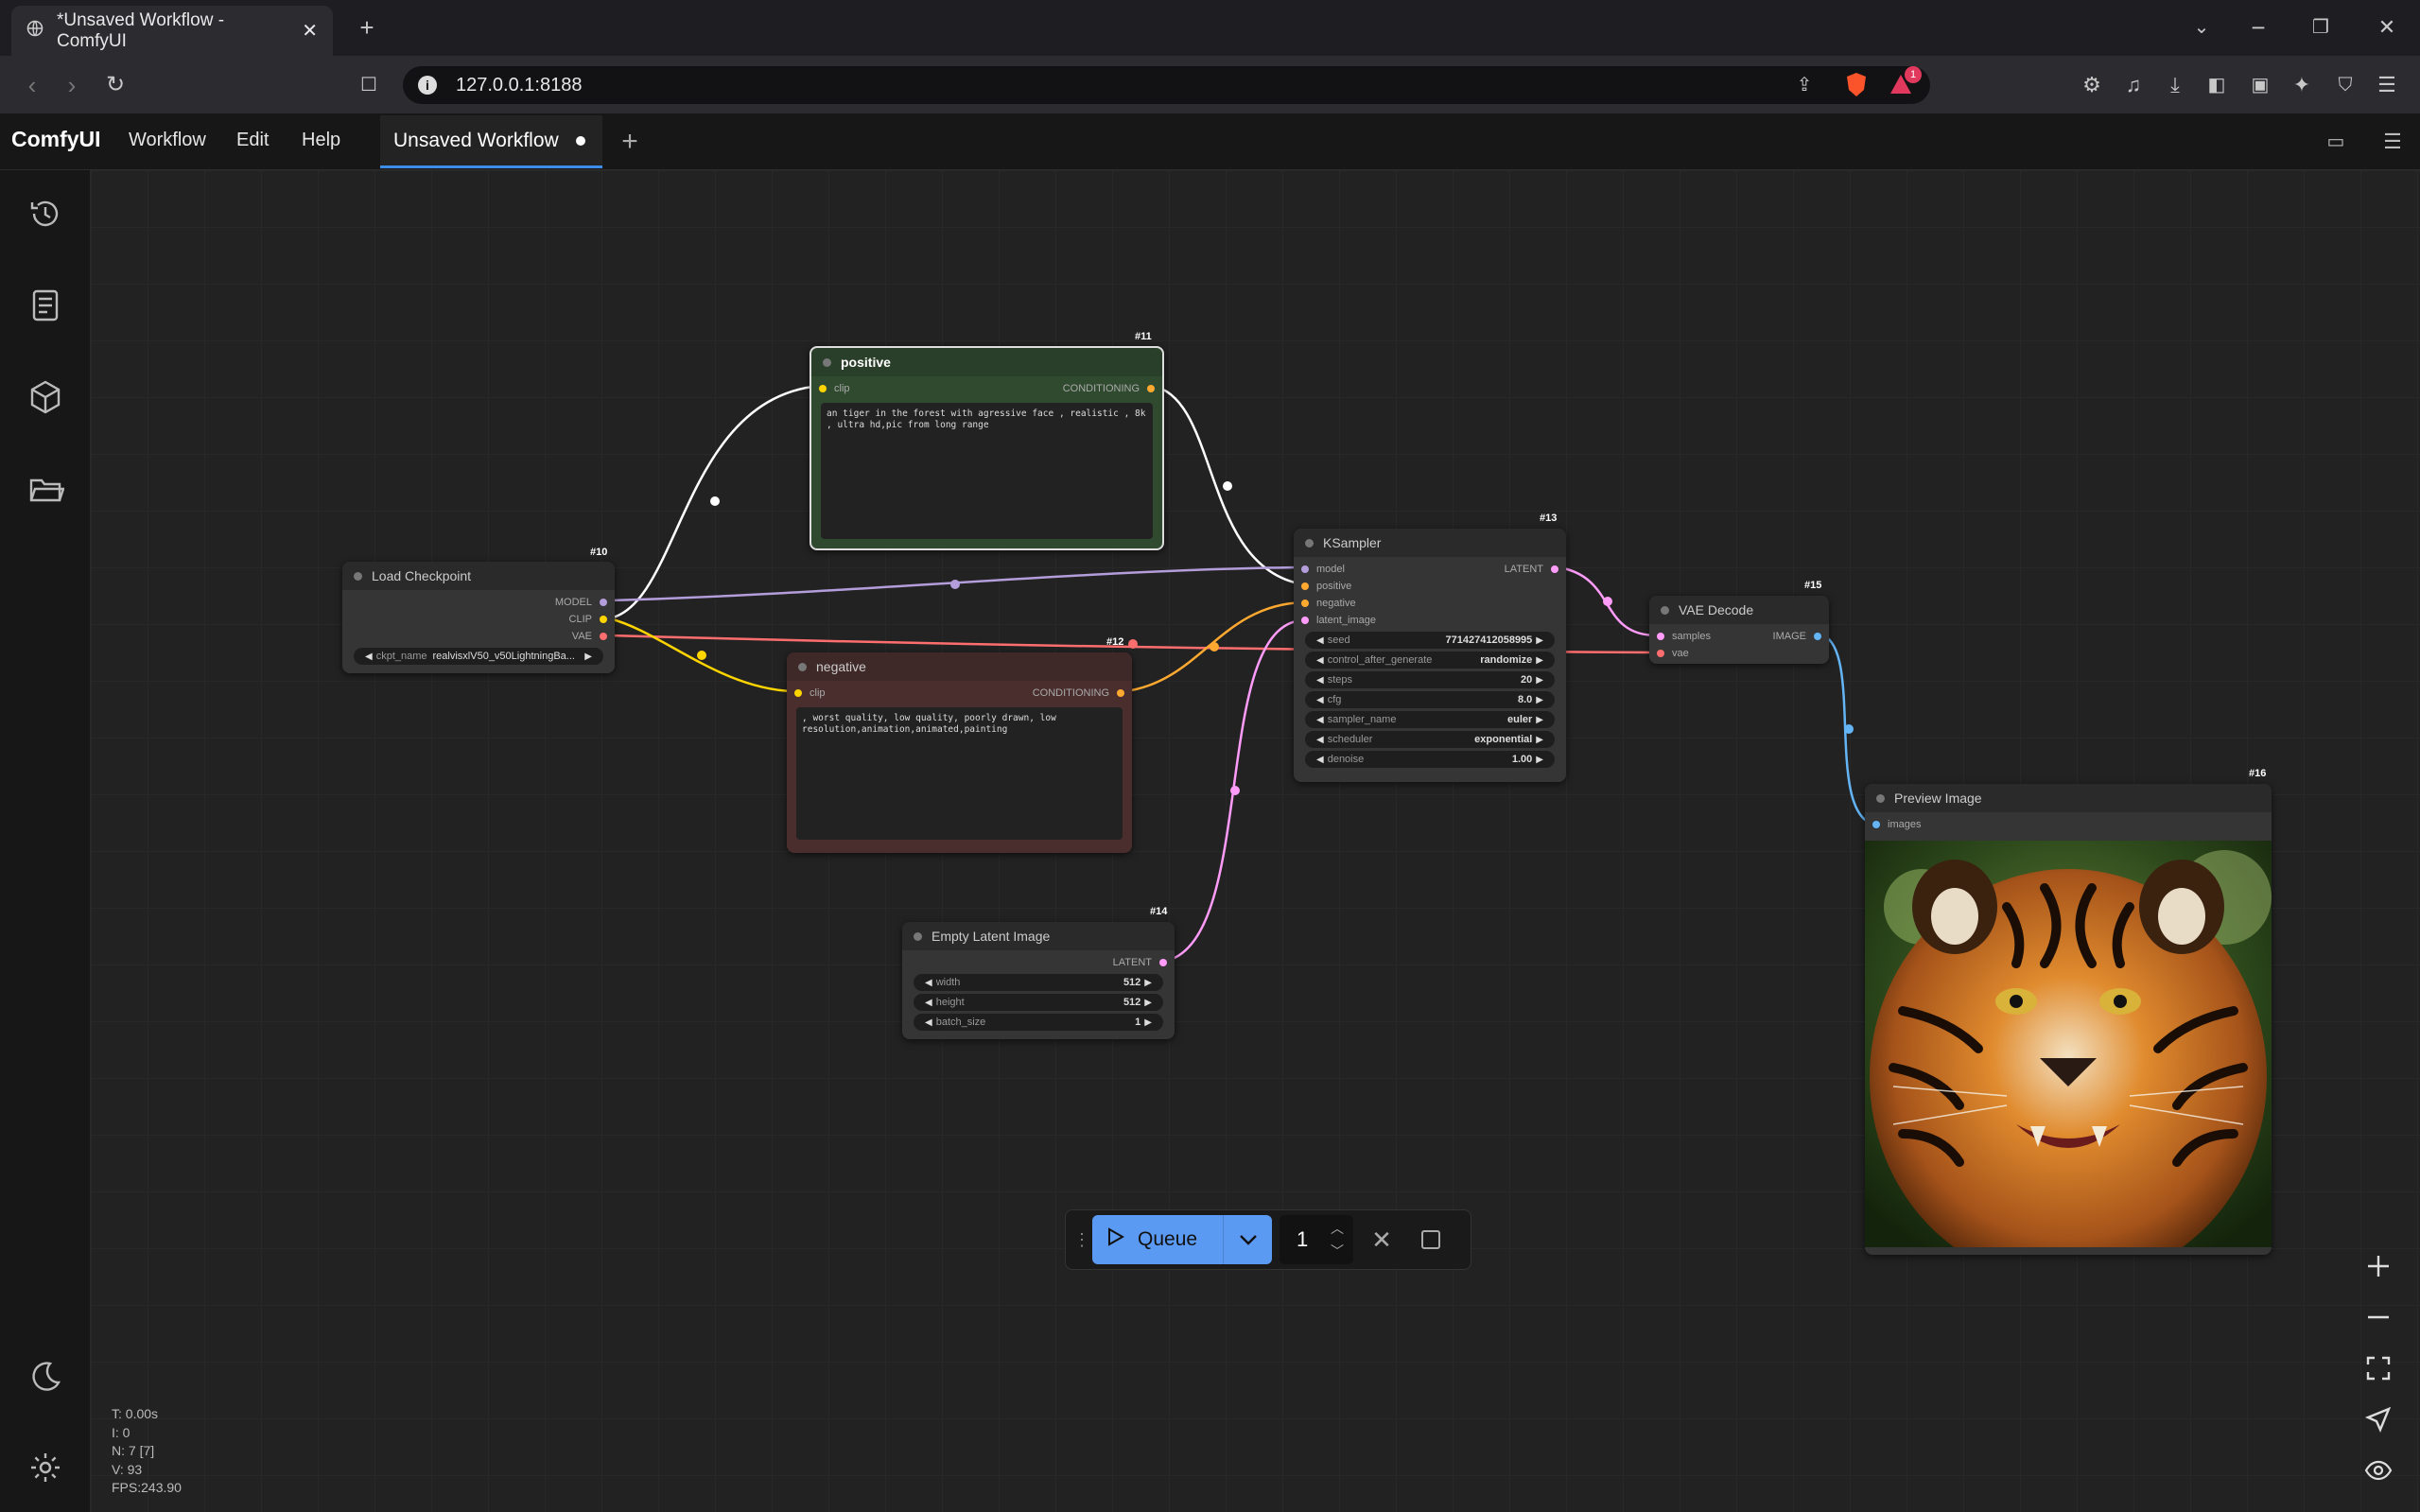  I want to click on node-title-bar: Empty Latent Image, so click(1039, 936).